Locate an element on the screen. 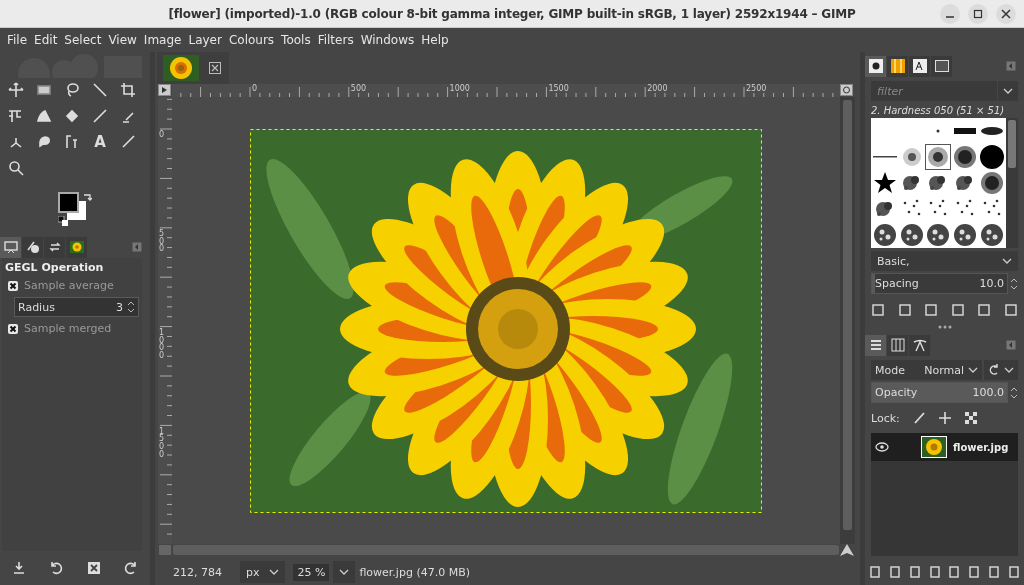  text-tool-button: A is located at coordinates (100, 142).